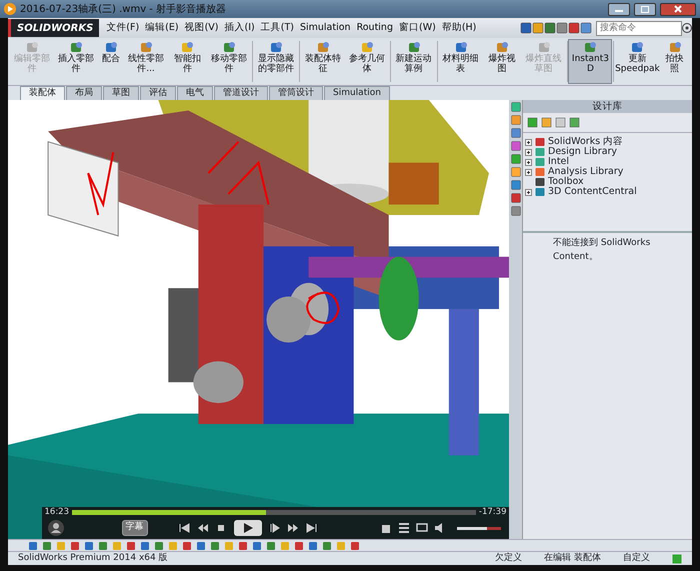  Describe the element at coordinates (366, 61) in the screenshot. I see `command-button: 参考几何体` at that location.